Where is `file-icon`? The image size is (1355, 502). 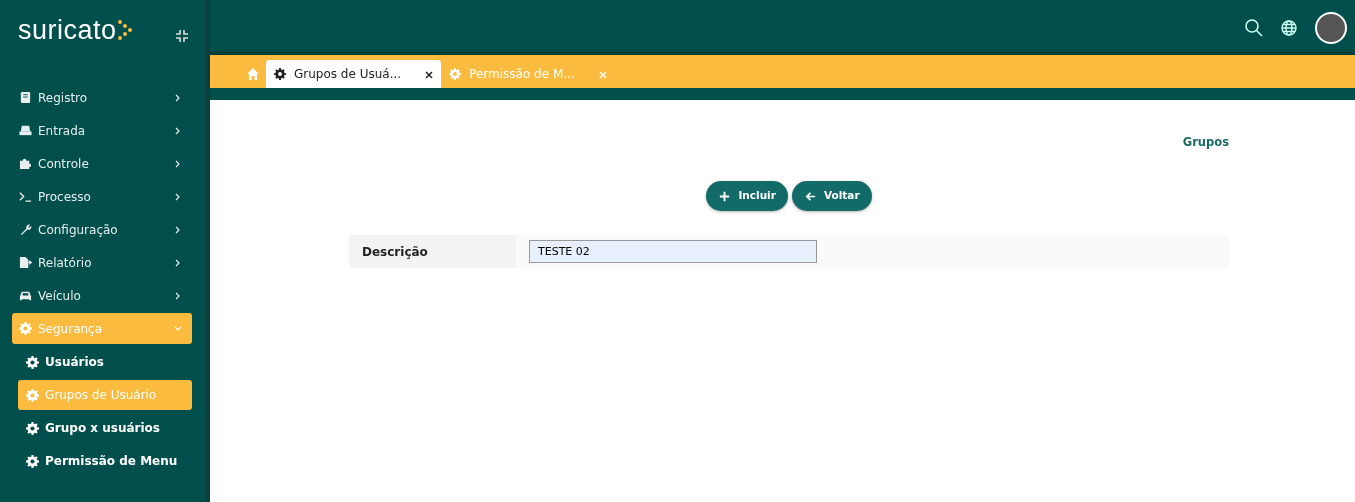 file-icon is located at coordinates (25, 262).